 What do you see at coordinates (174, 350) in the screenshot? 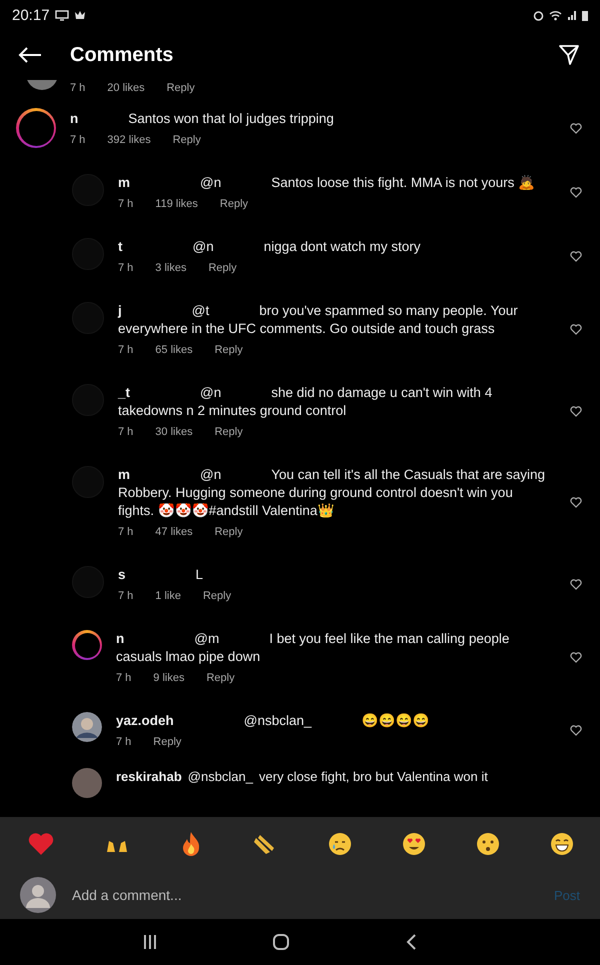
I see `likes-count: 65 likes` at bounding box center [174, 350].